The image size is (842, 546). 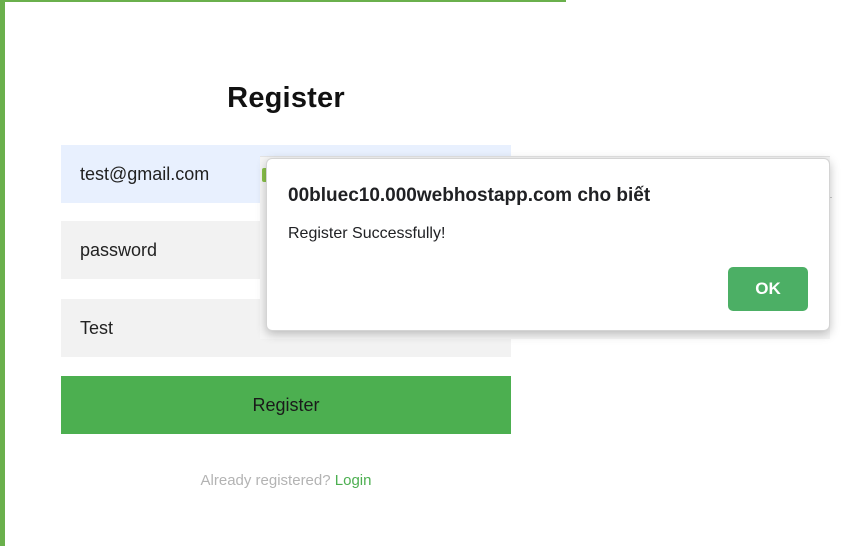 What do you see at coordinates (286, 405) in the screenshot?
I see `register-button: Register` at bounding box center [286, 405].